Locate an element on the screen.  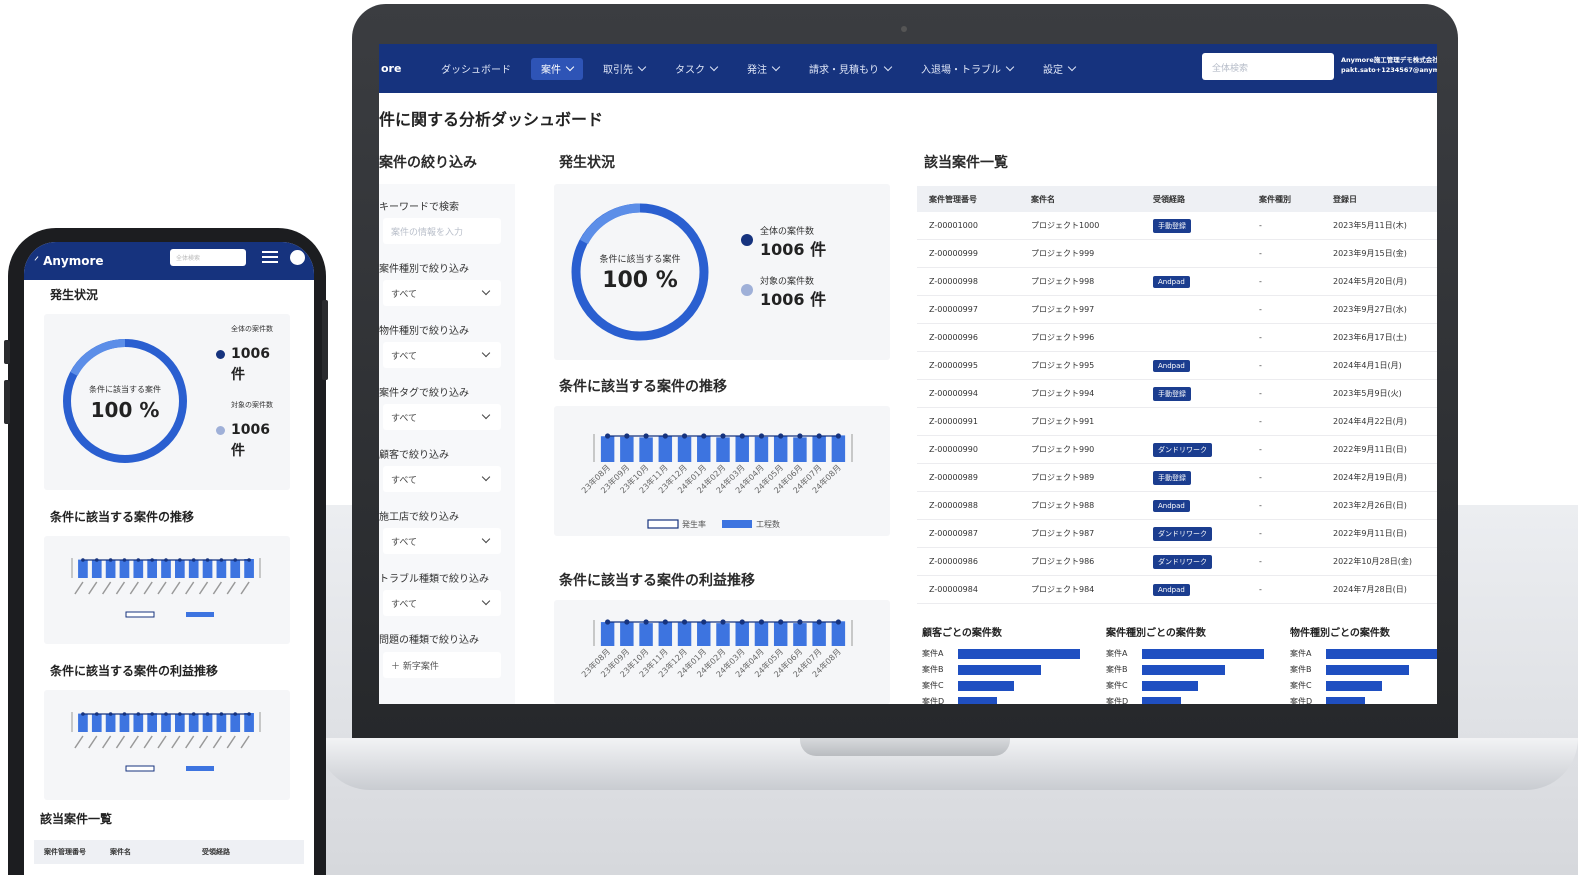
header-date: 登録日 is located at coordinates (1380, 199).